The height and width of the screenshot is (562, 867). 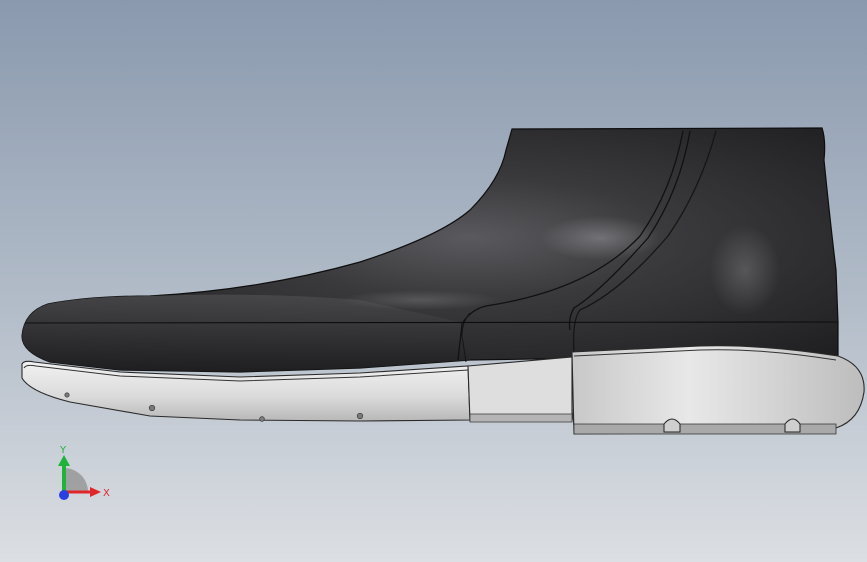 I want to click on x-axis-label: X, so click(x=106, y=493).